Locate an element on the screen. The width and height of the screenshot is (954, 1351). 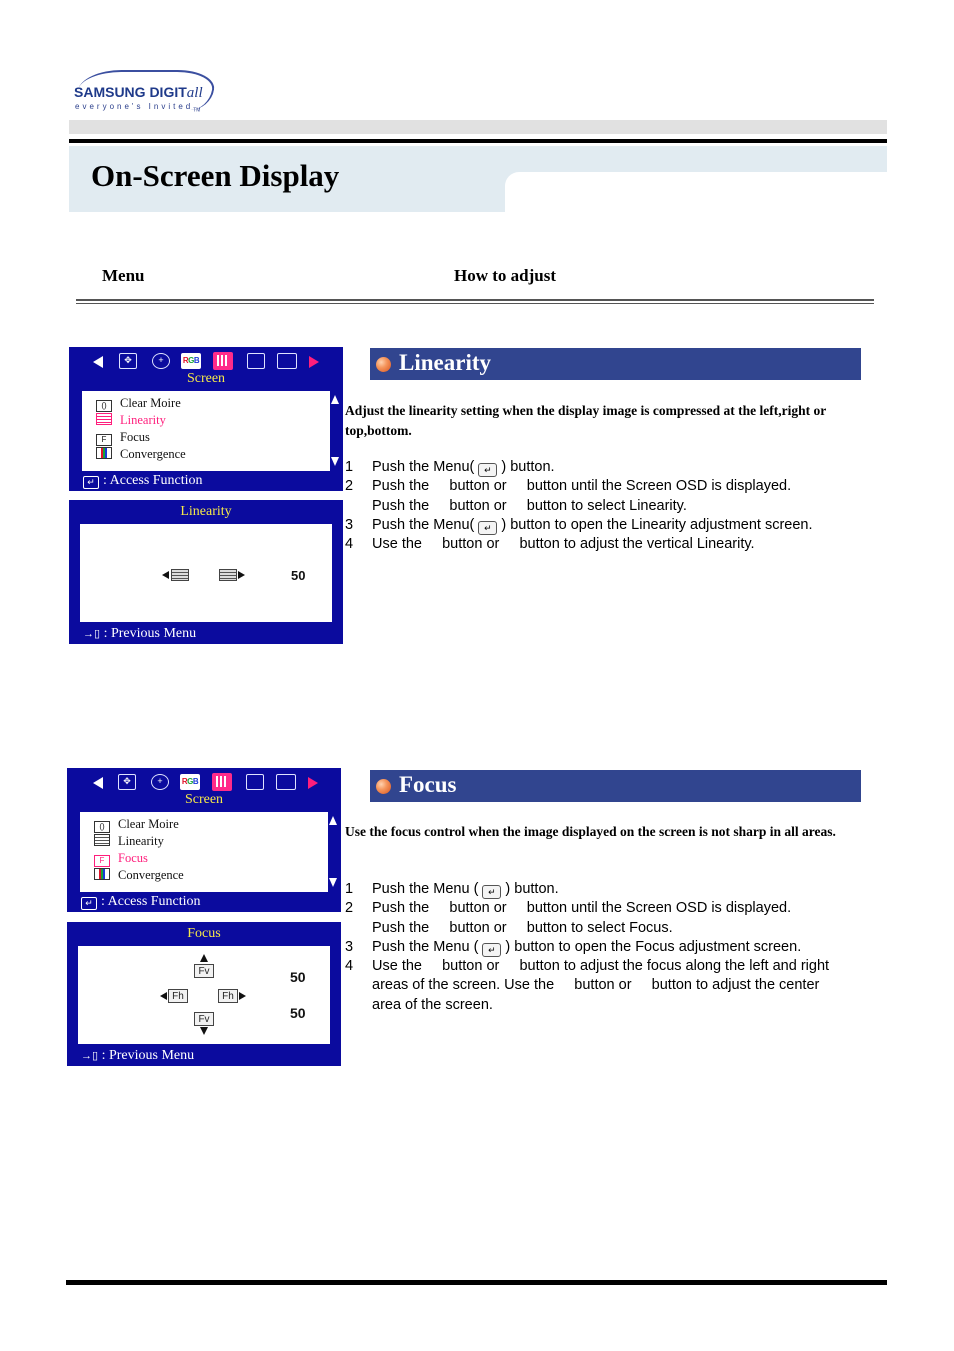
page-title: On-Screen Display is located at coordinates (215, 175).